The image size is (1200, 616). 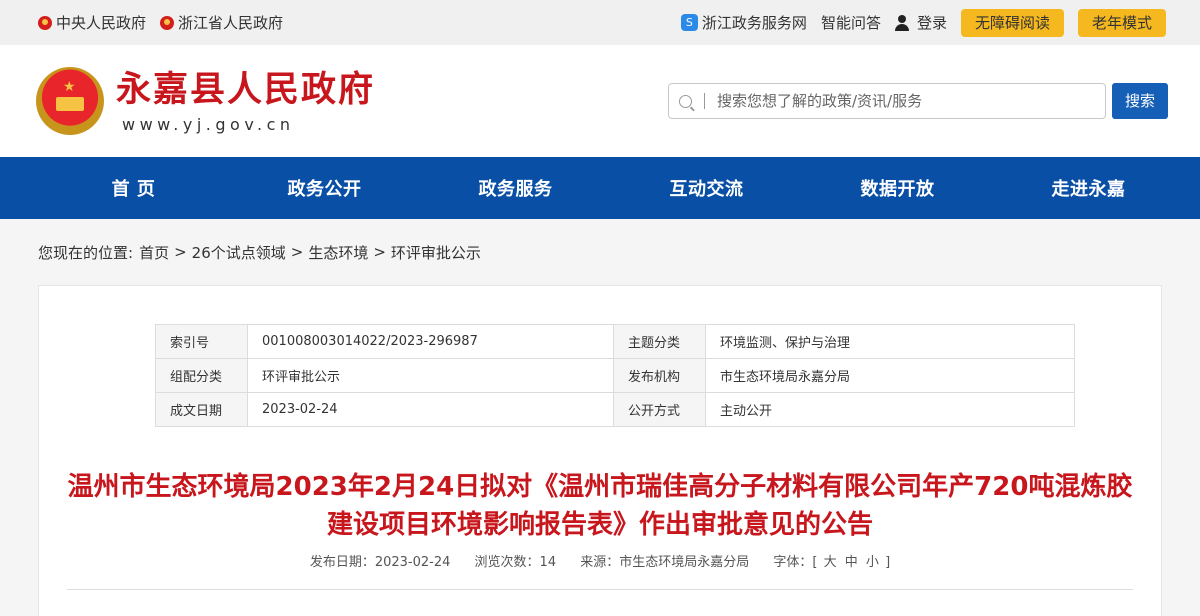 What do you see at coordinates (380, 562) in the screenshot?
I see `publish-date: 发布日期：2023-02-24` at bounding box center [380, 562].